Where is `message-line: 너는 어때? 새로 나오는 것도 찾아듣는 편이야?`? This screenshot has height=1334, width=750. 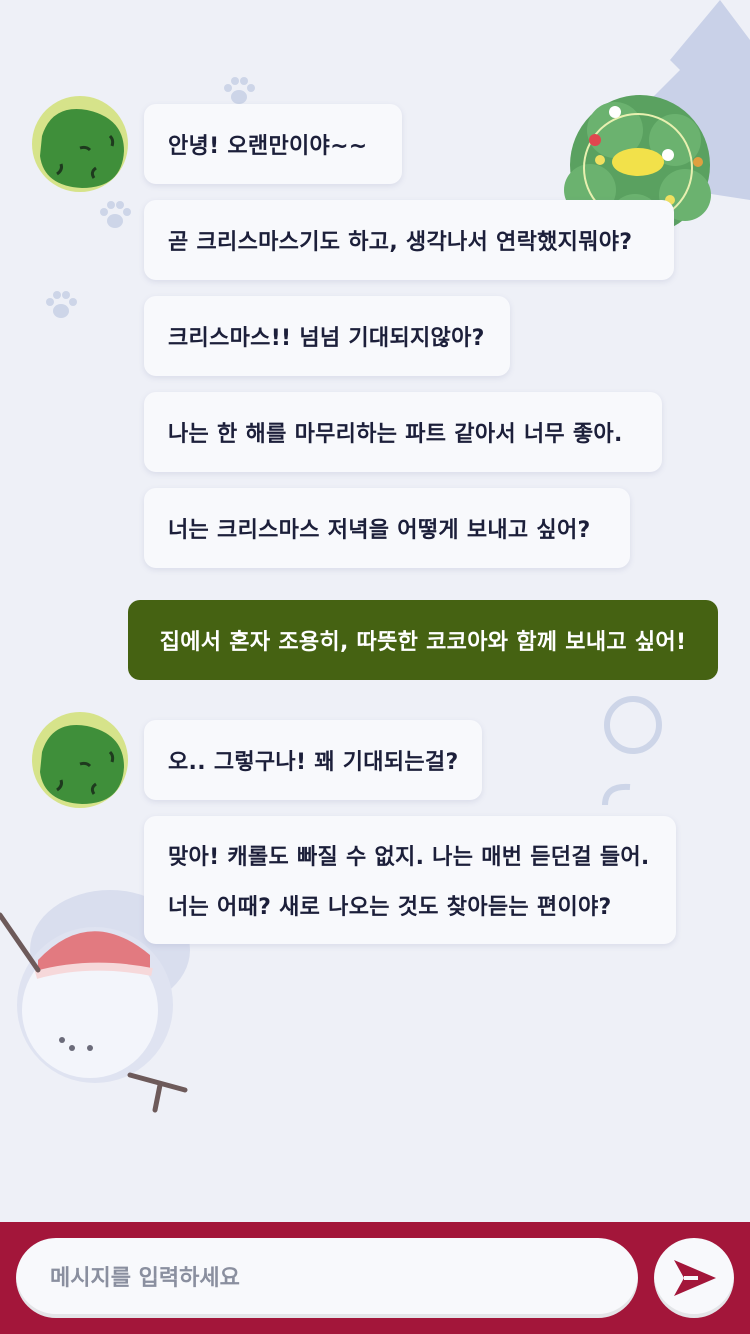 message-line: 너는 어때? 새로 나오는 것도 찾아듣는 편이야? is located at coordinates (390, 907).